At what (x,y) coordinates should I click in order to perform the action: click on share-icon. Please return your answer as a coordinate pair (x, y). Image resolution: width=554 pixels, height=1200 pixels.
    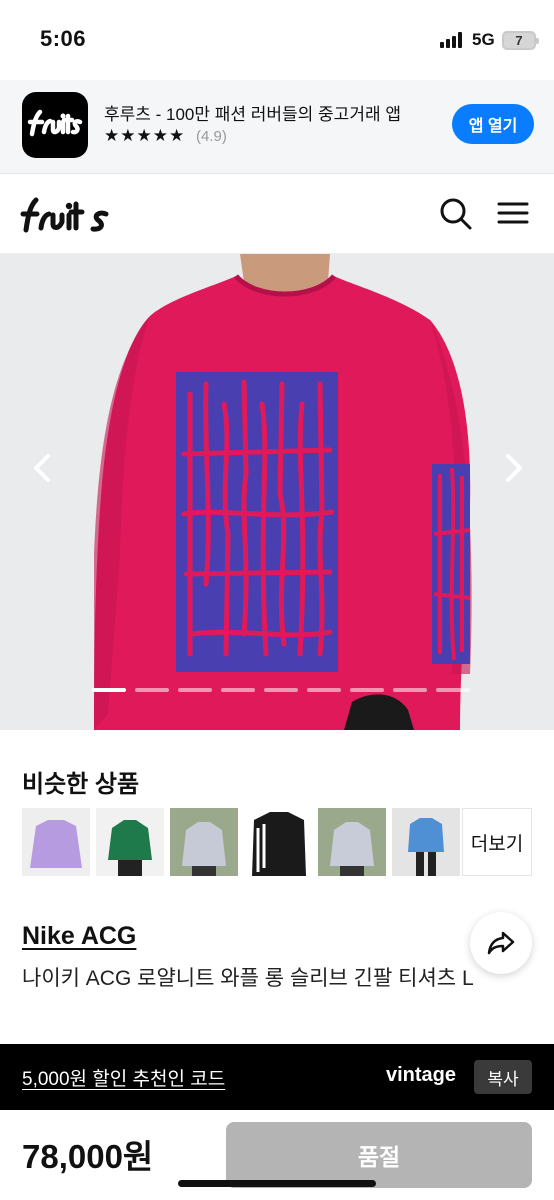
    Looking at the image, I should click on (501, 943).